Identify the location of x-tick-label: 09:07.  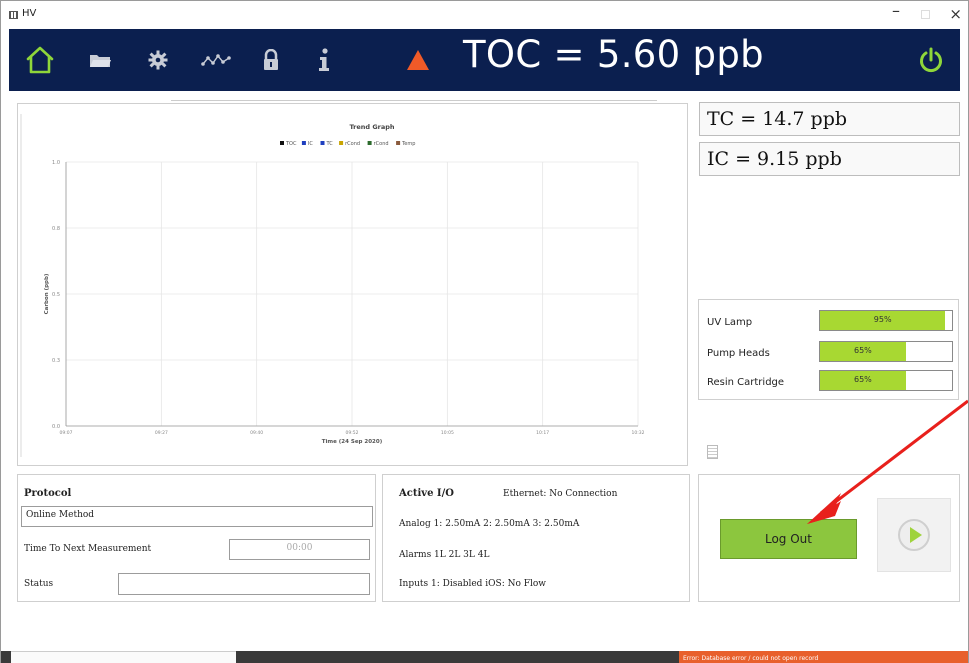
(66, 433).